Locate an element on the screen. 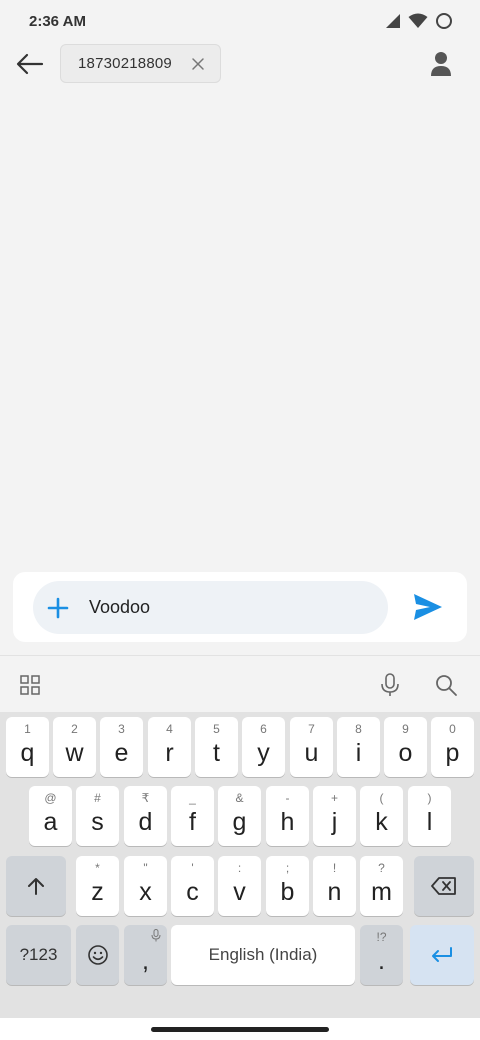 The image size is (480, 1040). send-button is located at coordinates (428, 607).